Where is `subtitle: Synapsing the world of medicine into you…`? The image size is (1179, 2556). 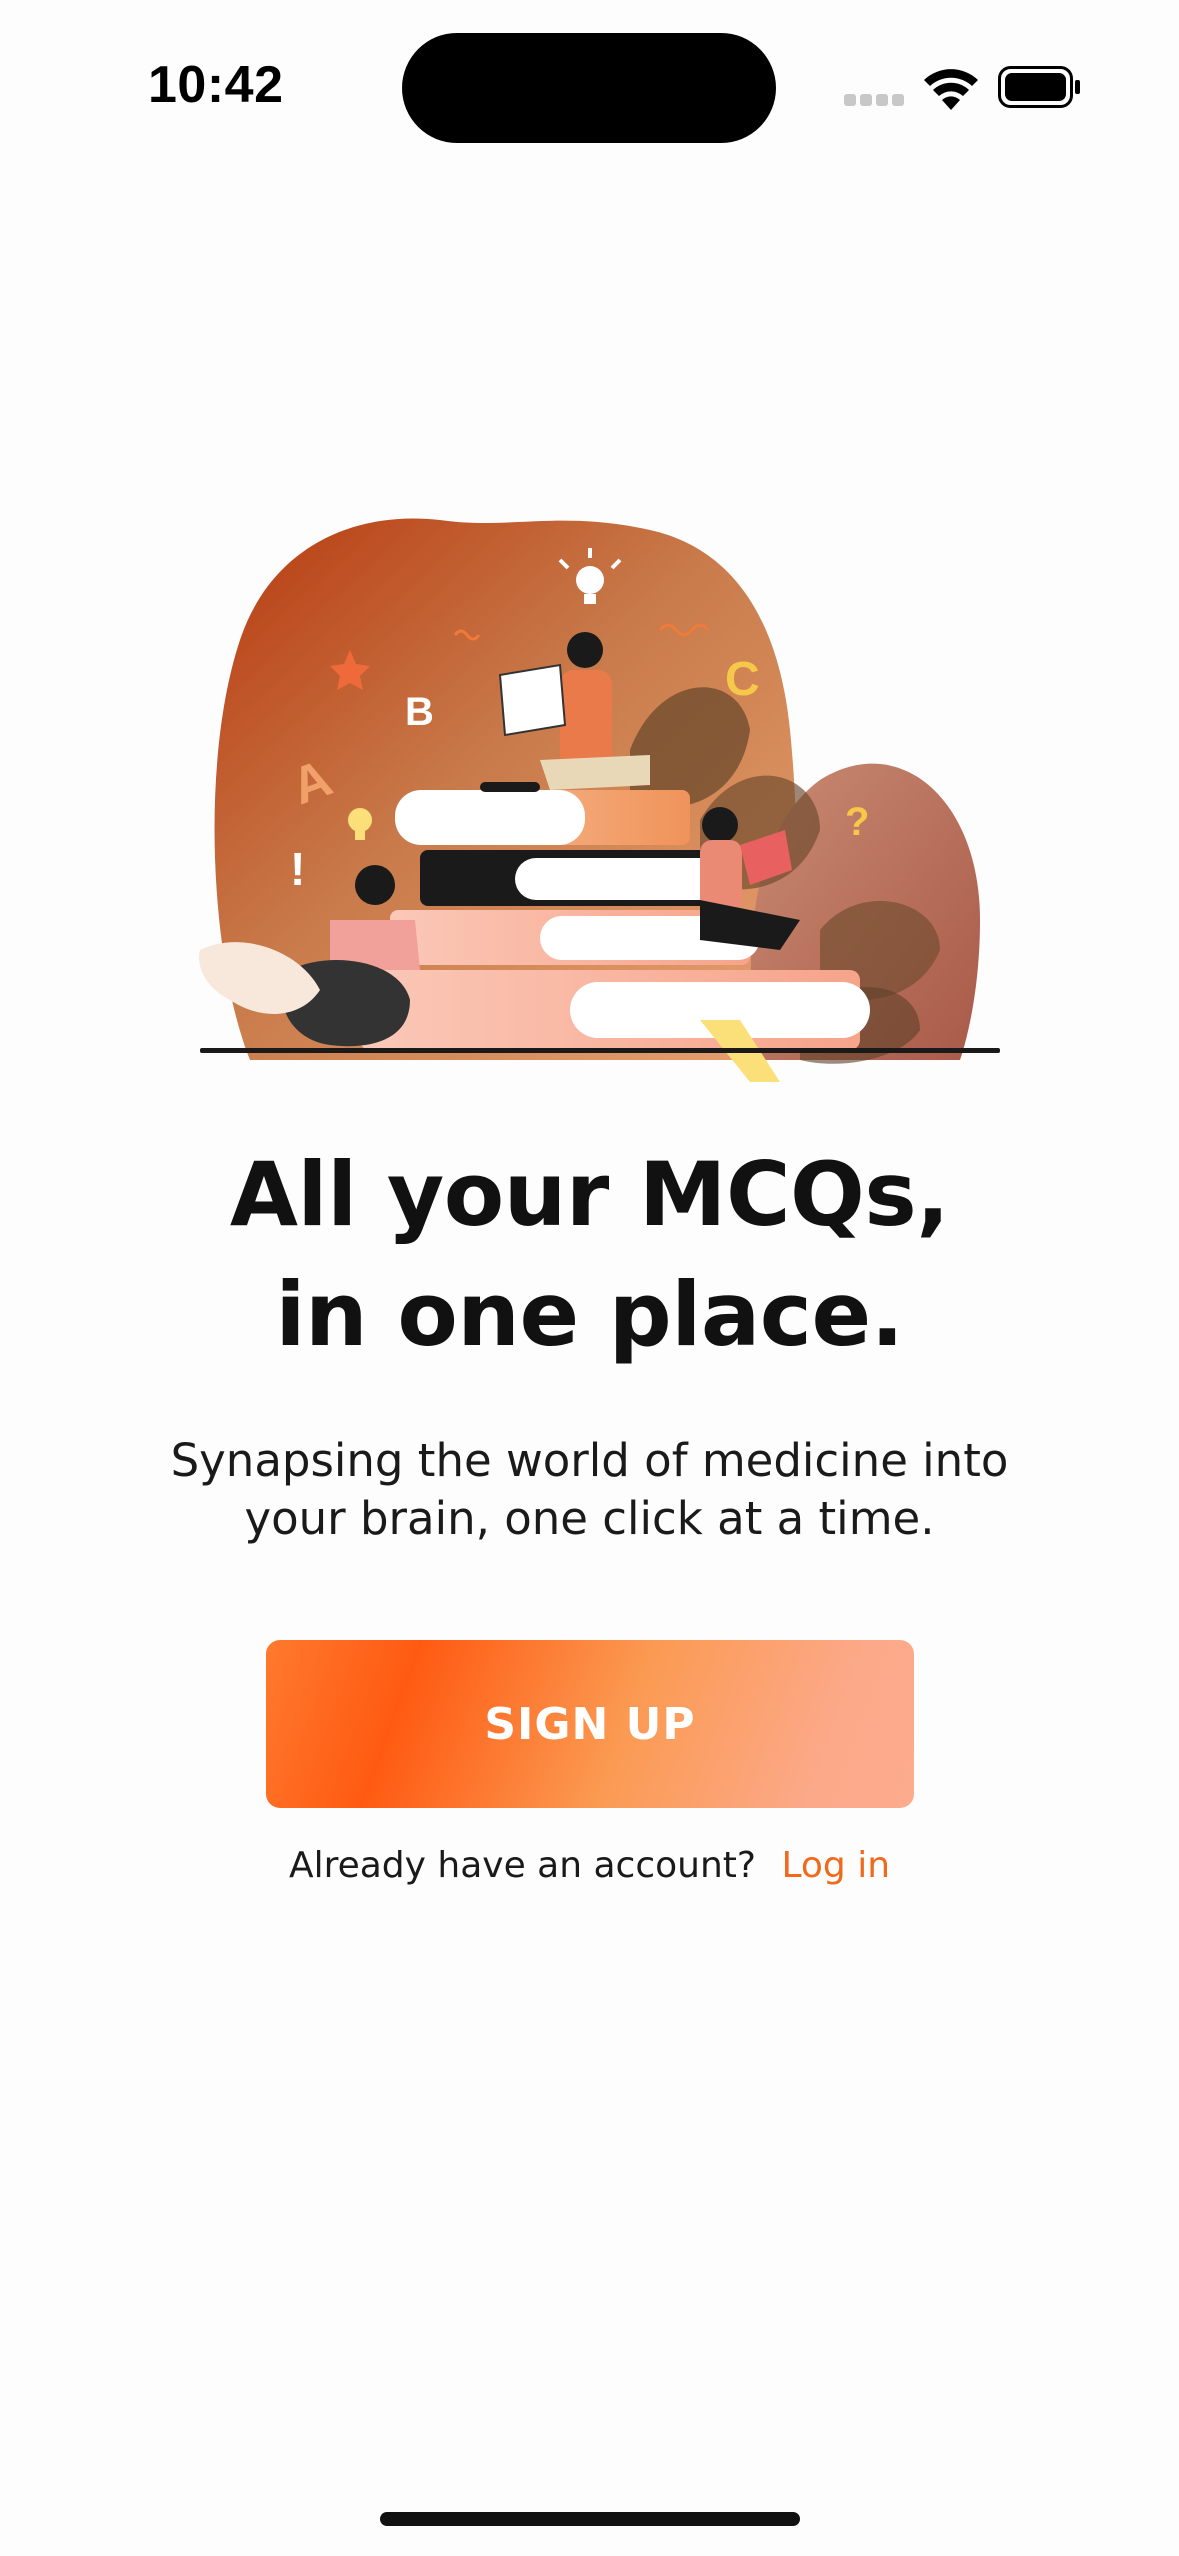 subtitle: Synapsing the world of medicine into you… is located at coordinates (589, 1490).